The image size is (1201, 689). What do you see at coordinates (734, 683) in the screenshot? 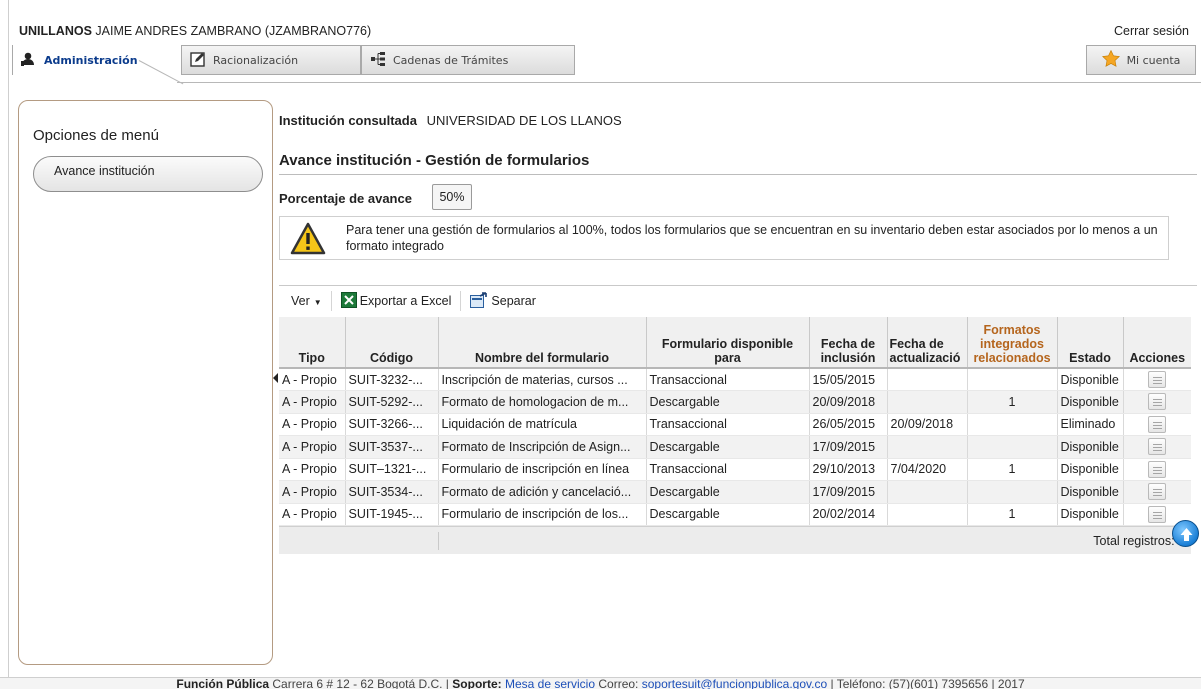
I see `email-link: soportesuit@funcionpublica.gov.co` at bounding box center [734, 683].